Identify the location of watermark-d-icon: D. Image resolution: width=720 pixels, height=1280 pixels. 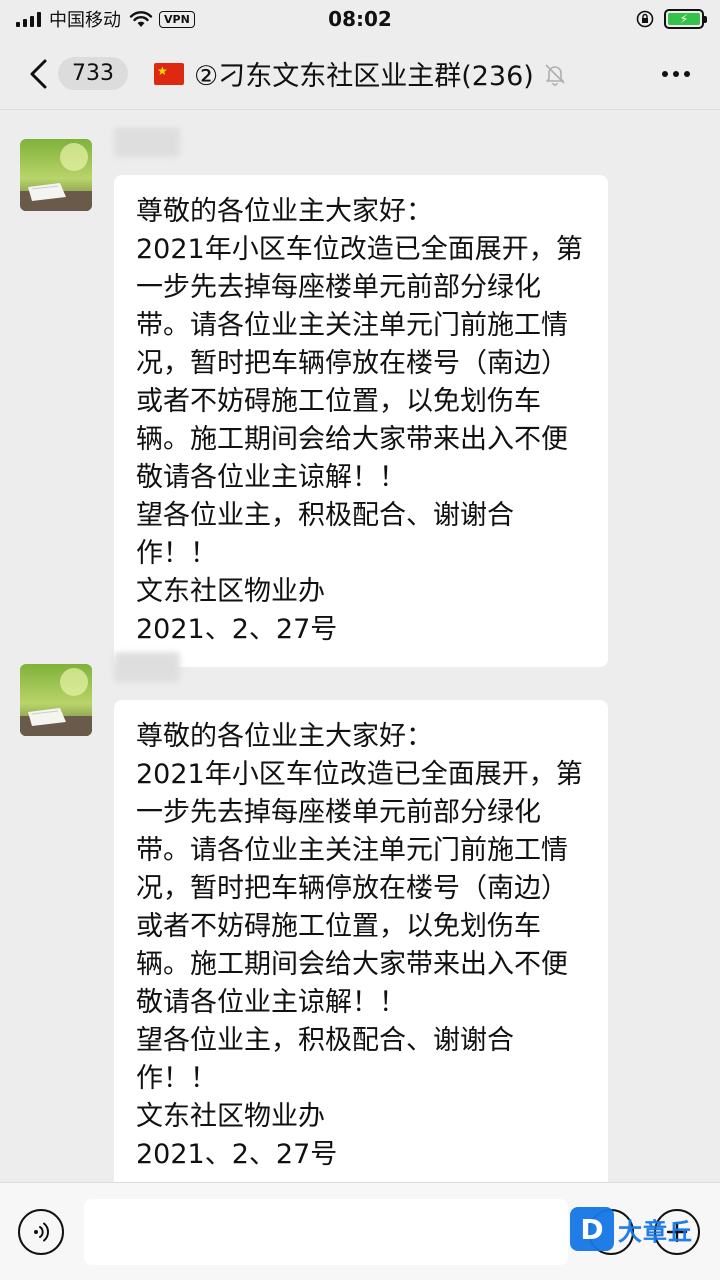
(592, 1229).